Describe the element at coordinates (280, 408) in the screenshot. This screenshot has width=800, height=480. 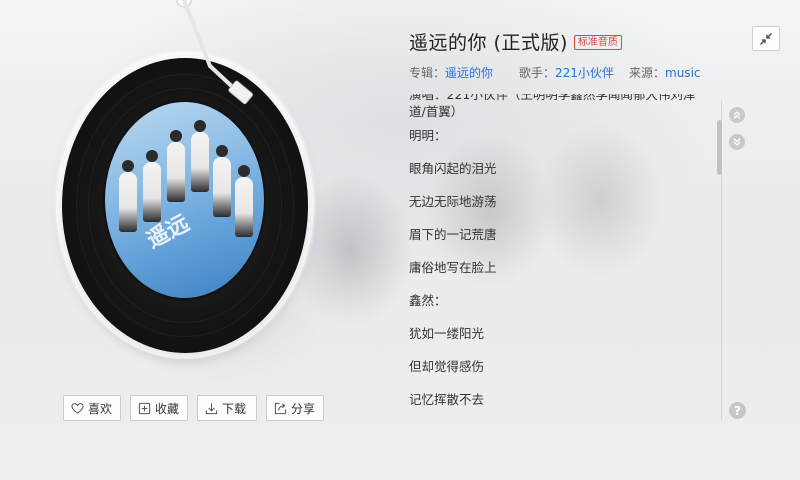
I see `share-icon` at that location.